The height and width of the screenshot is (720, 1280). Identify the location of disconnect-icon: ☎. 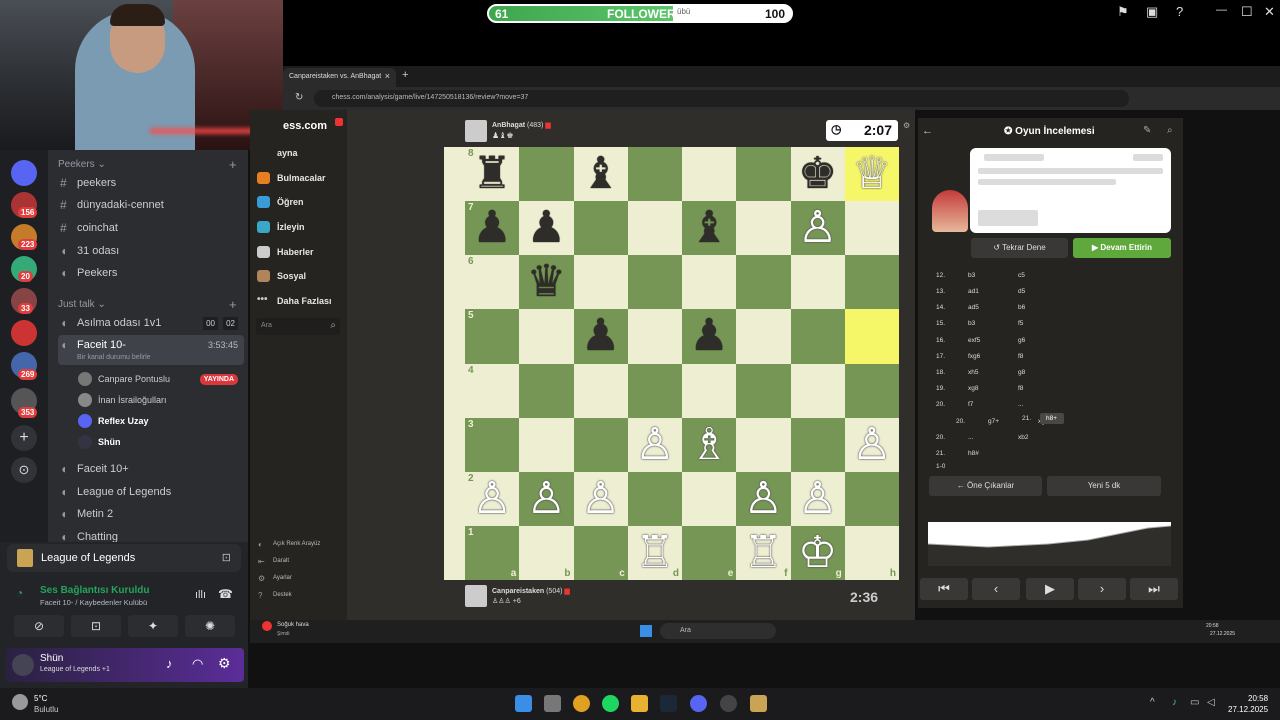
(225, 594).